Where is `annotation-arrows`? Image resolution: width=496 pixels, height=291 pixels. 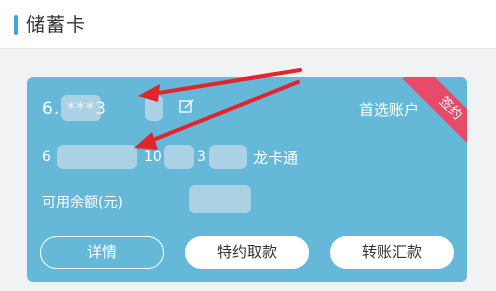
annotation-arrows is located at coordinates (218, 109).